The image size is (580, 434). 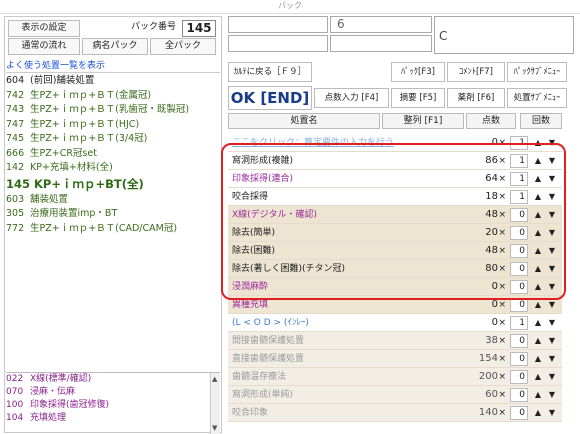 I want to click on top-field-tooth: 6, so click(x=381, y=24).